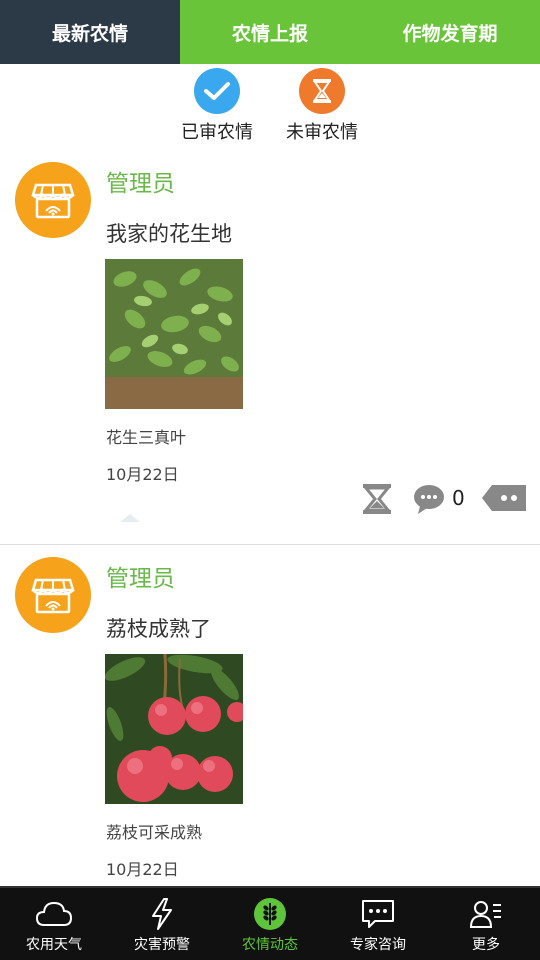 Image resolution: width=540 pixels, height=960 pixels. I want to click on peanut-field-photo, so click(174, 334).